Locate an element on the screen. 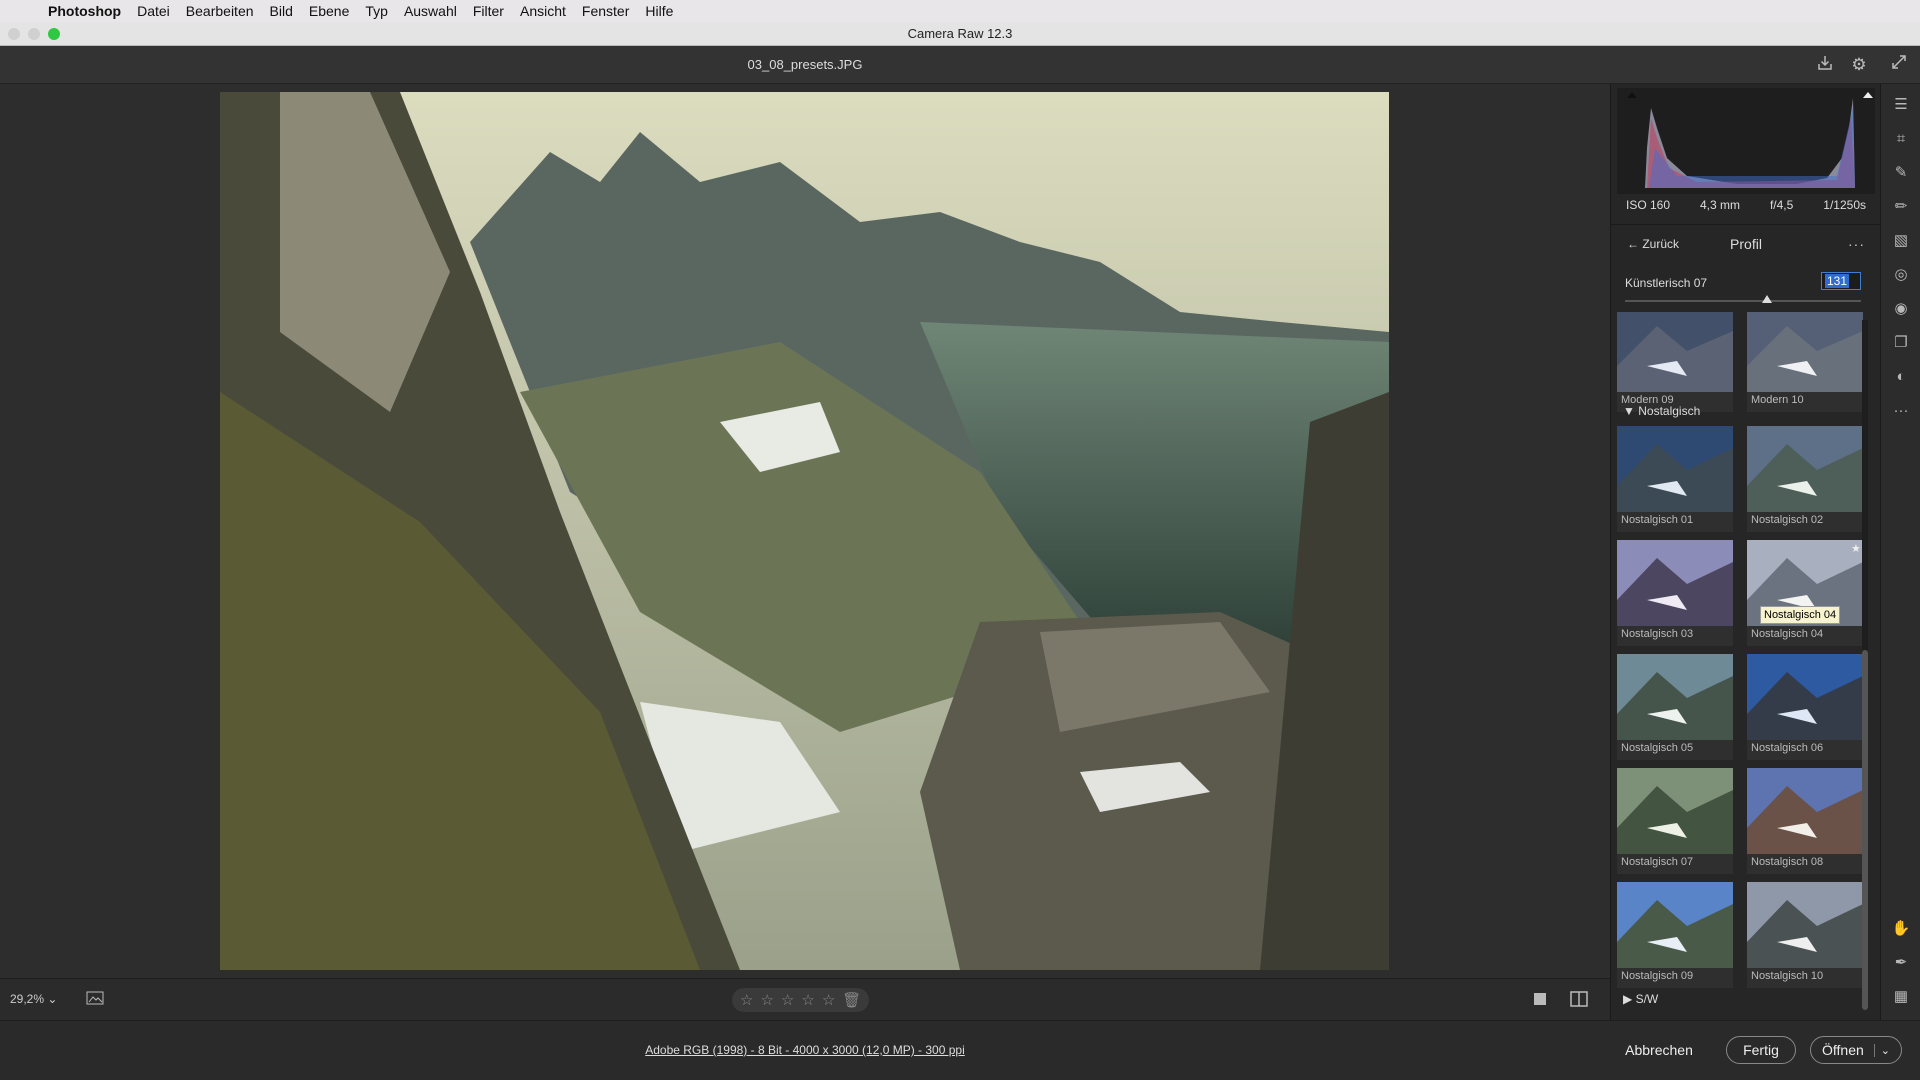 The width and height of the screenshot is (1920, 1080). profile-thumb-modern-10: Modern 10 is located at coordinates (1805, 362).